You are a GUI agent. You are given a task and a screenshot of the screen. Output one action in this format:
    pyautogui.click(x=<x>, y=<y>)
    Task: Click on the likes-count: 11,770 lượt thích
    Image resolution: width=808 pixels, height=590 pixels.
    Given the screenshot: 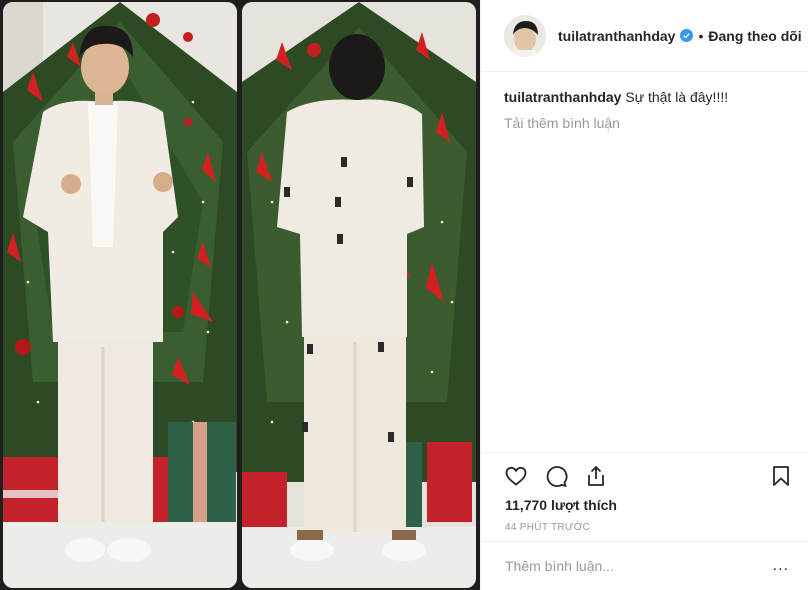 What is the action you would take?
    pyautogui.click(x=561, y=505)
    